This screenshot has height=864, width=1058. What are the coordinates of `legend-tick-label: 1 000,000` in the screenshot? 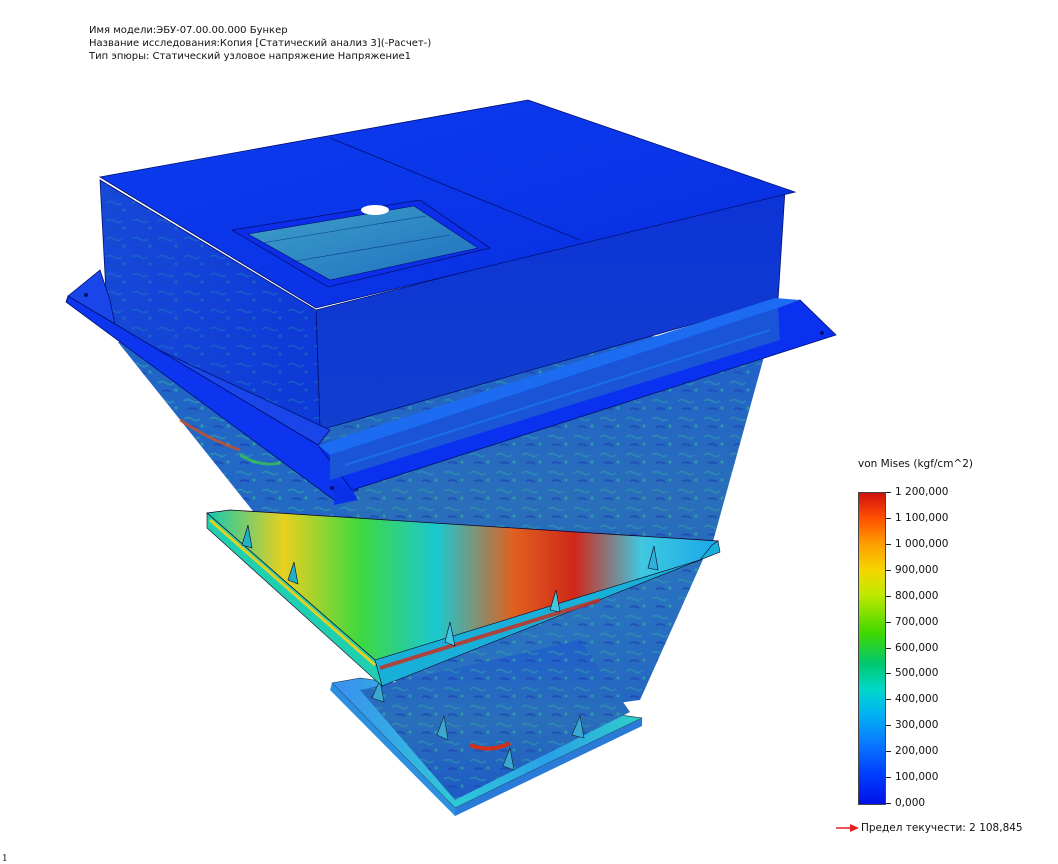 It's located at (922, 543).